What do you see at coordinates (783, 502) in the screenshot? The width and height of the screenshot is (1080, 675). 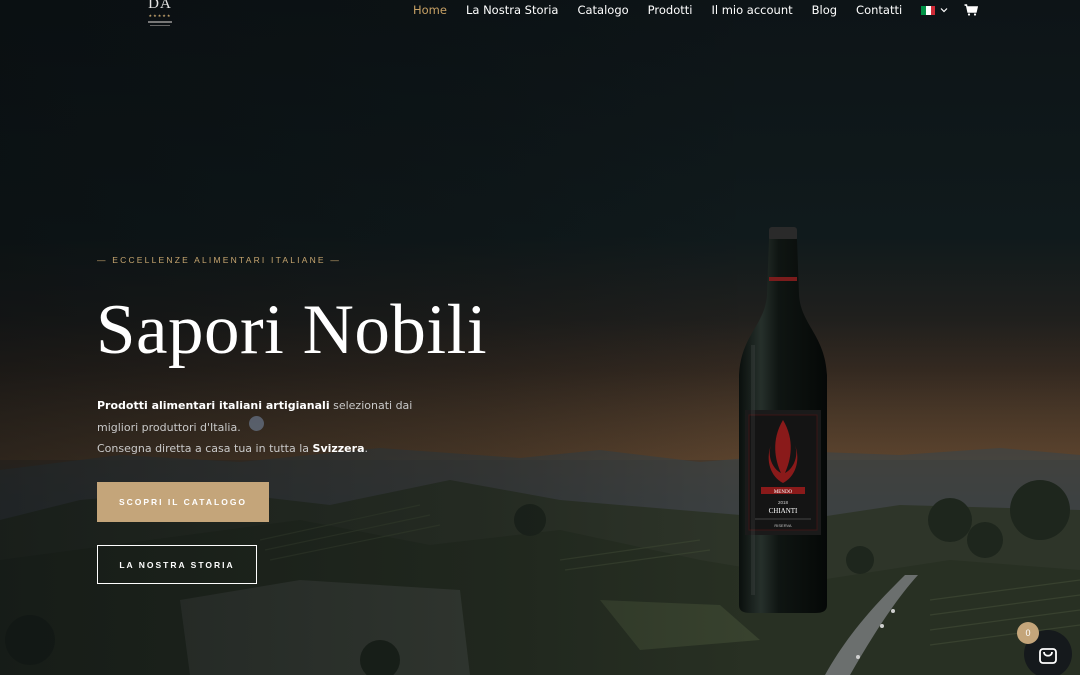 I see `bottle-year: 2018` at bounding box center [783, 502].